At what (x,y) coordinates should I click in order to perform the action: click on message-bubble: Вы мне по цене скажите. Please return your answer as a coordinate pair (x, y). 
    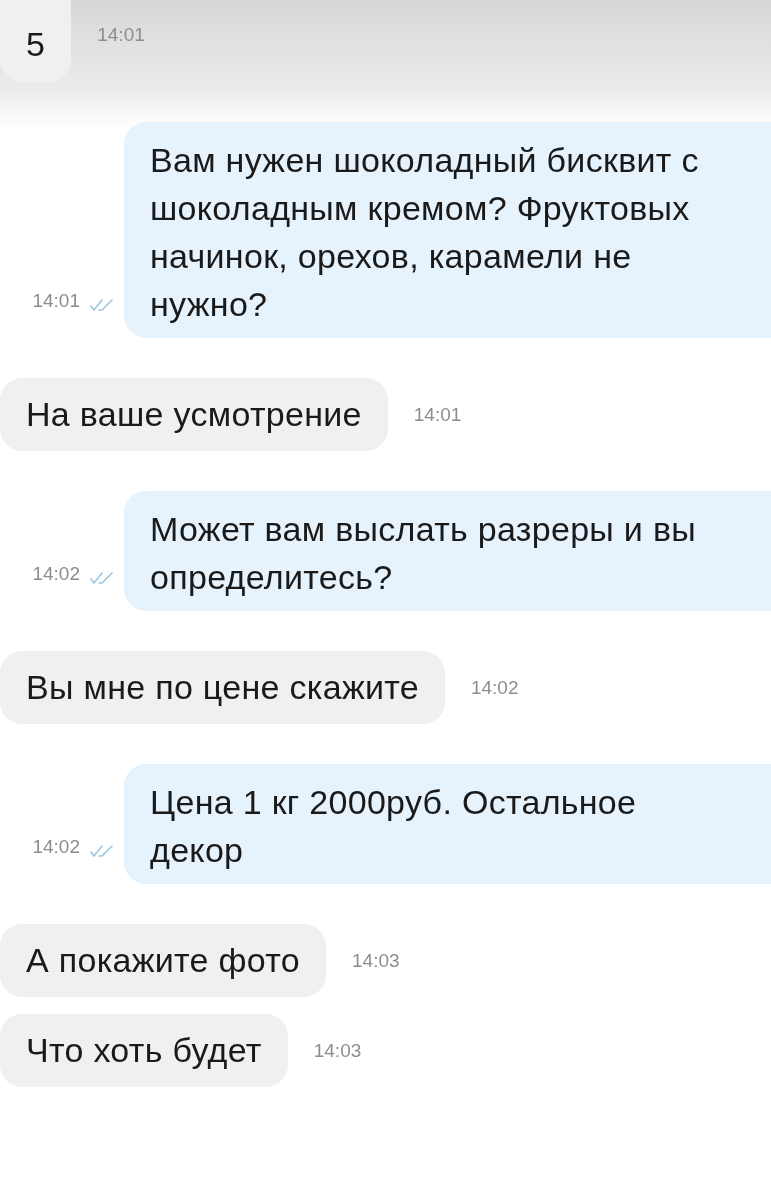
    Looking at the image, I should click on (222, 687).